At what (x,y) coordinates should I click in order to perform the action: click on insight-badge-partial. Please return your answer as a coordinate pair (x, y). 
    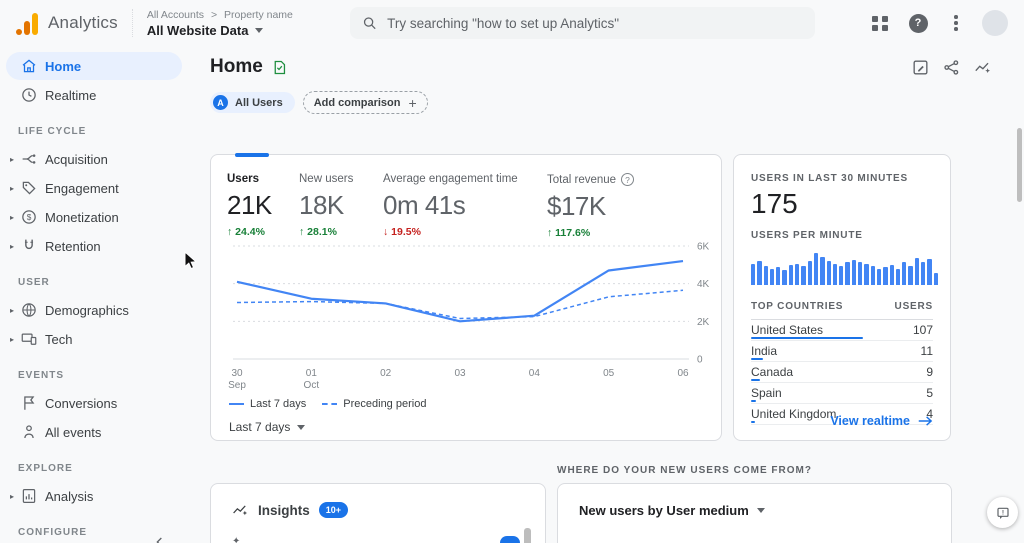
    Looking at the image, I should click on (510, 539).